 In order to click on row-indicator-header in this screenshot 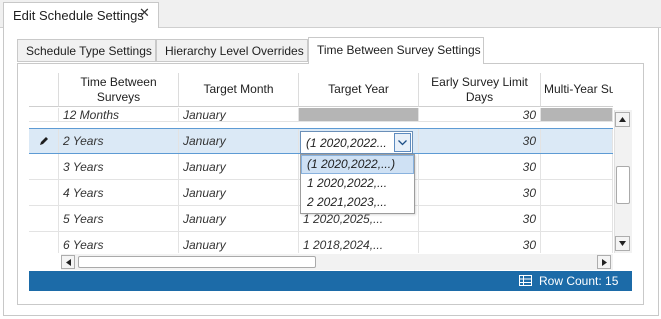, I will do `click(44, 90)`.